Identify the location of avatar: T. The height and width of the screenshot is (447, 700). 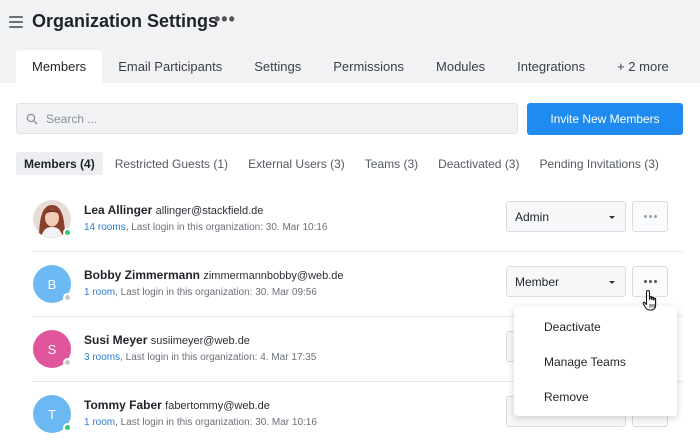
(52, 414).